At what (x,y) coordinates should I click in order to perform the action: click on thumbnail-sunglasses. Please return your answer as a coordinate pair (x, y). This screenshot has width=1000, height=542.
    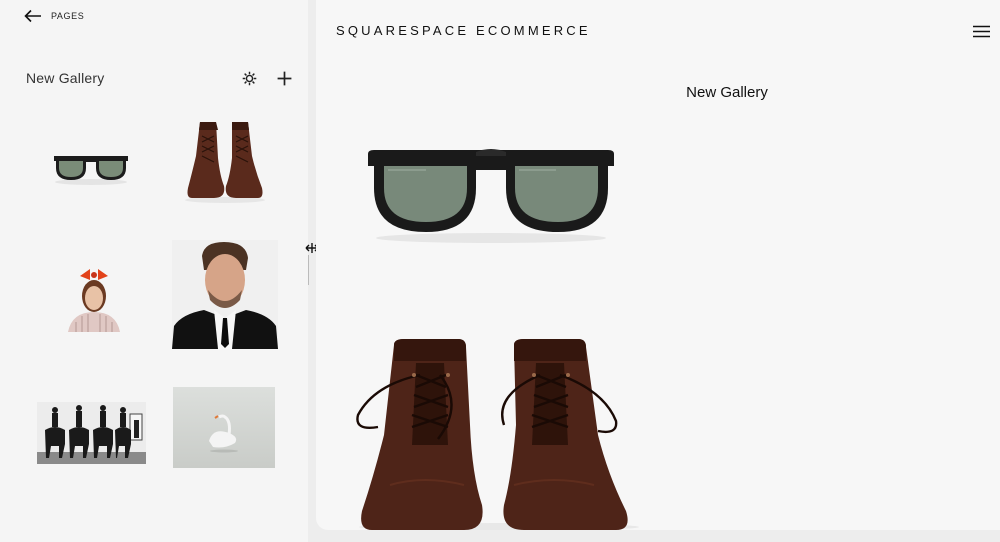
    Looking at the image, I should click on (91, 168).